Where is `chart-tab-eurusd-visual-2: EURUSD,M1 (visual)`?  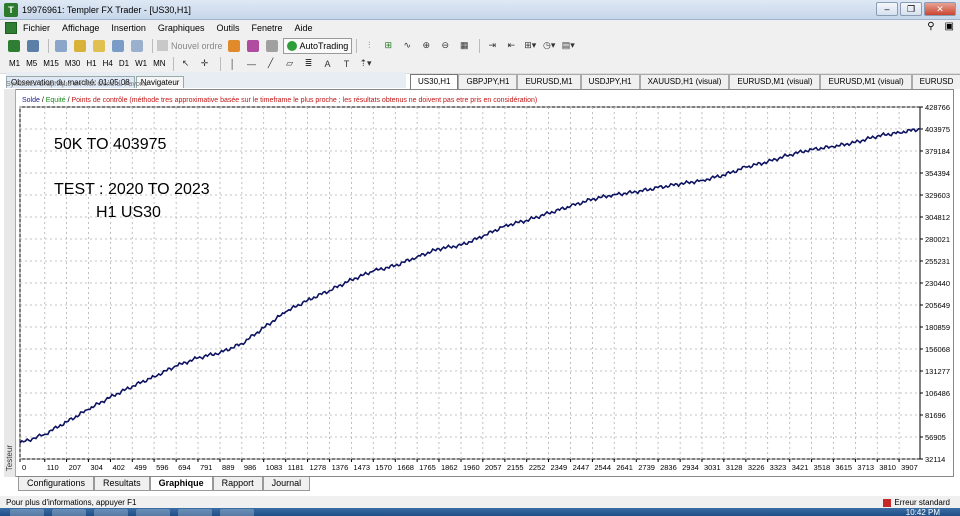 chart-tab-eurusd-visual-2: EURUSD,M1 (visual) is located at coordinates (866, 81).